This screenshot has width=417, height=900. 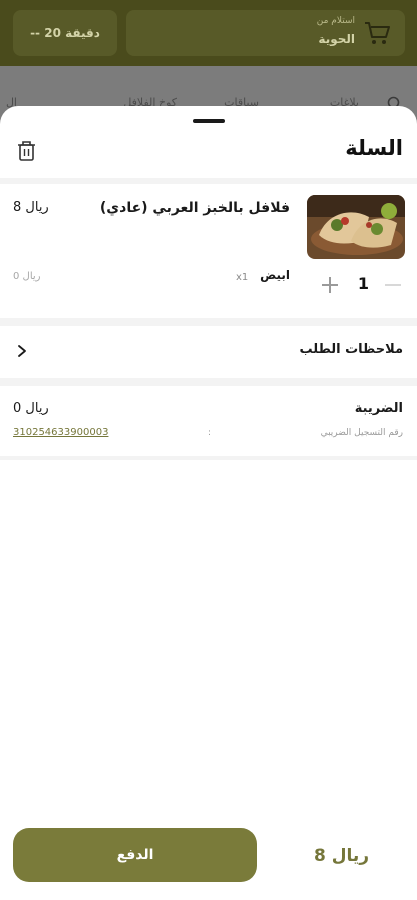 I want to click on minus-icon, so click(x=393, y=285).